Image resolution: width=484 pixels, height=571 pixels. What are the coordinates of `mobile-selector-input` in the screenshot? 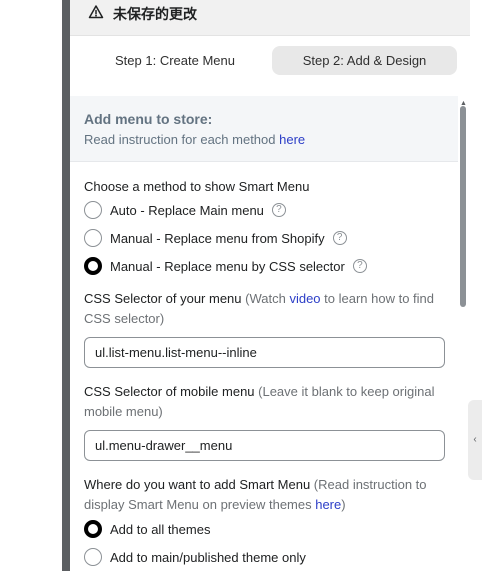 It's located at (264, 445).